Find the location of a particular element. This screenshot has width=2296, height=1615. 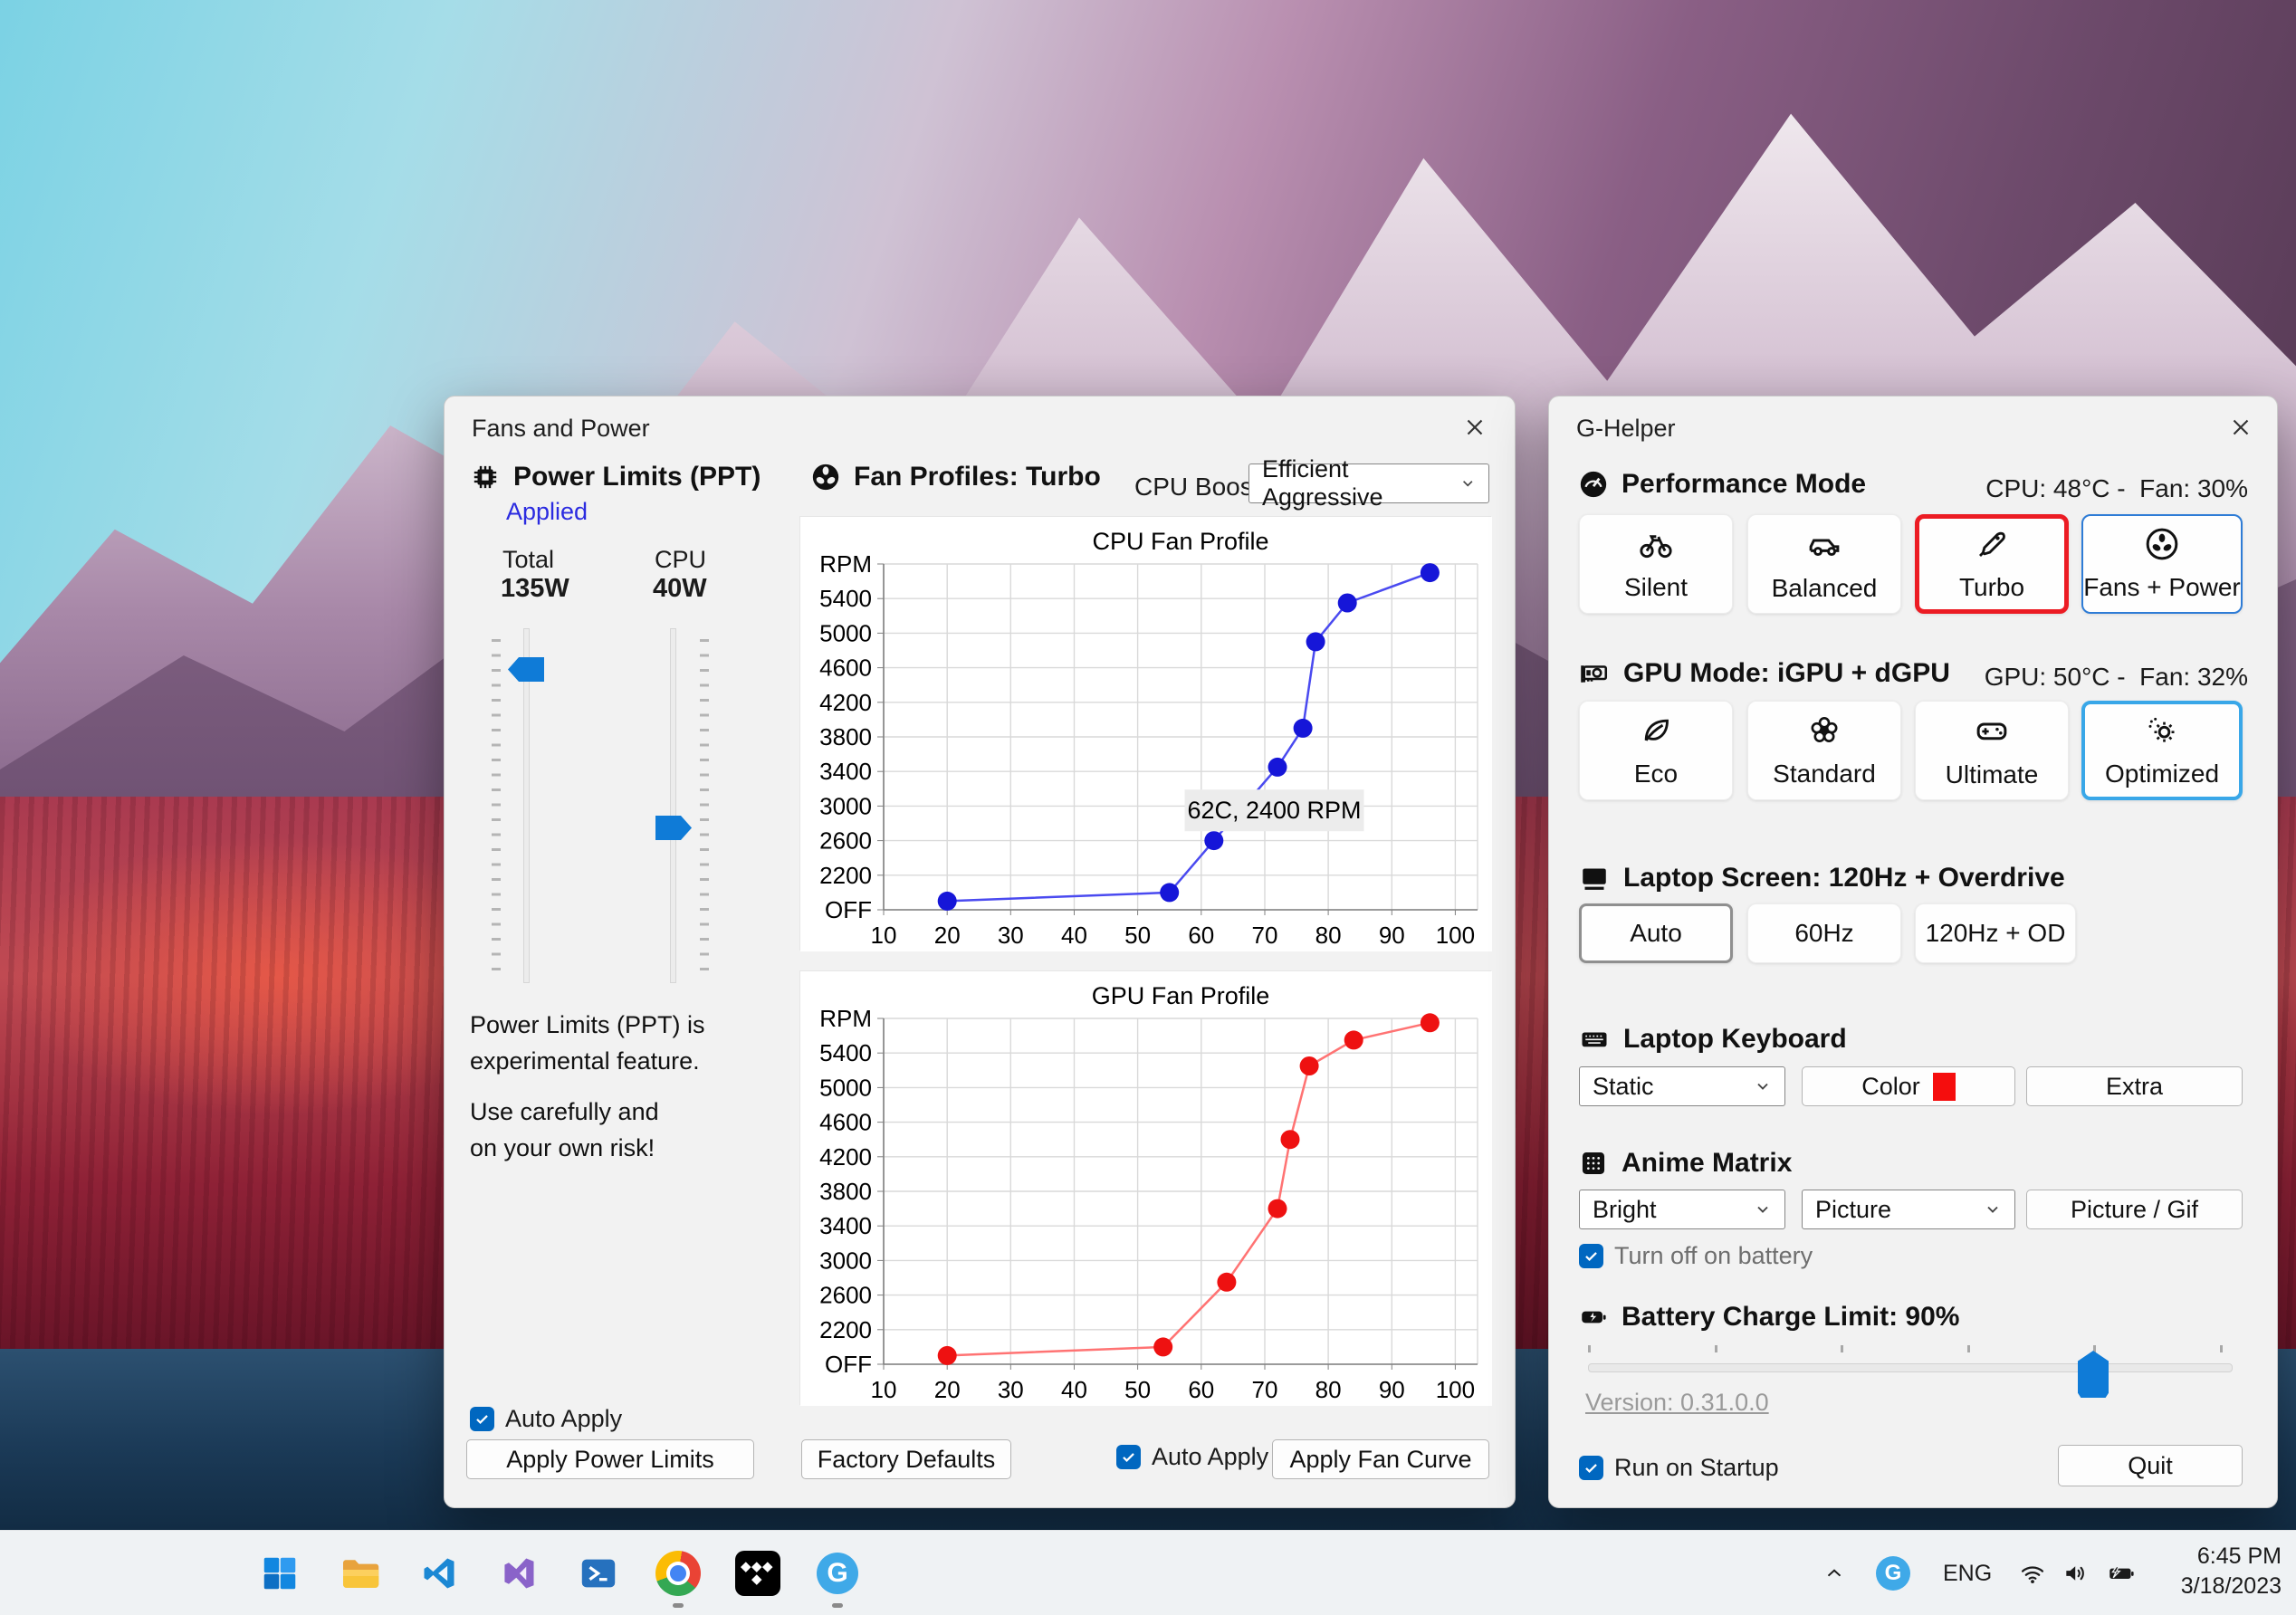

cpu-slider-thumb is located at coordinates (673, 828).